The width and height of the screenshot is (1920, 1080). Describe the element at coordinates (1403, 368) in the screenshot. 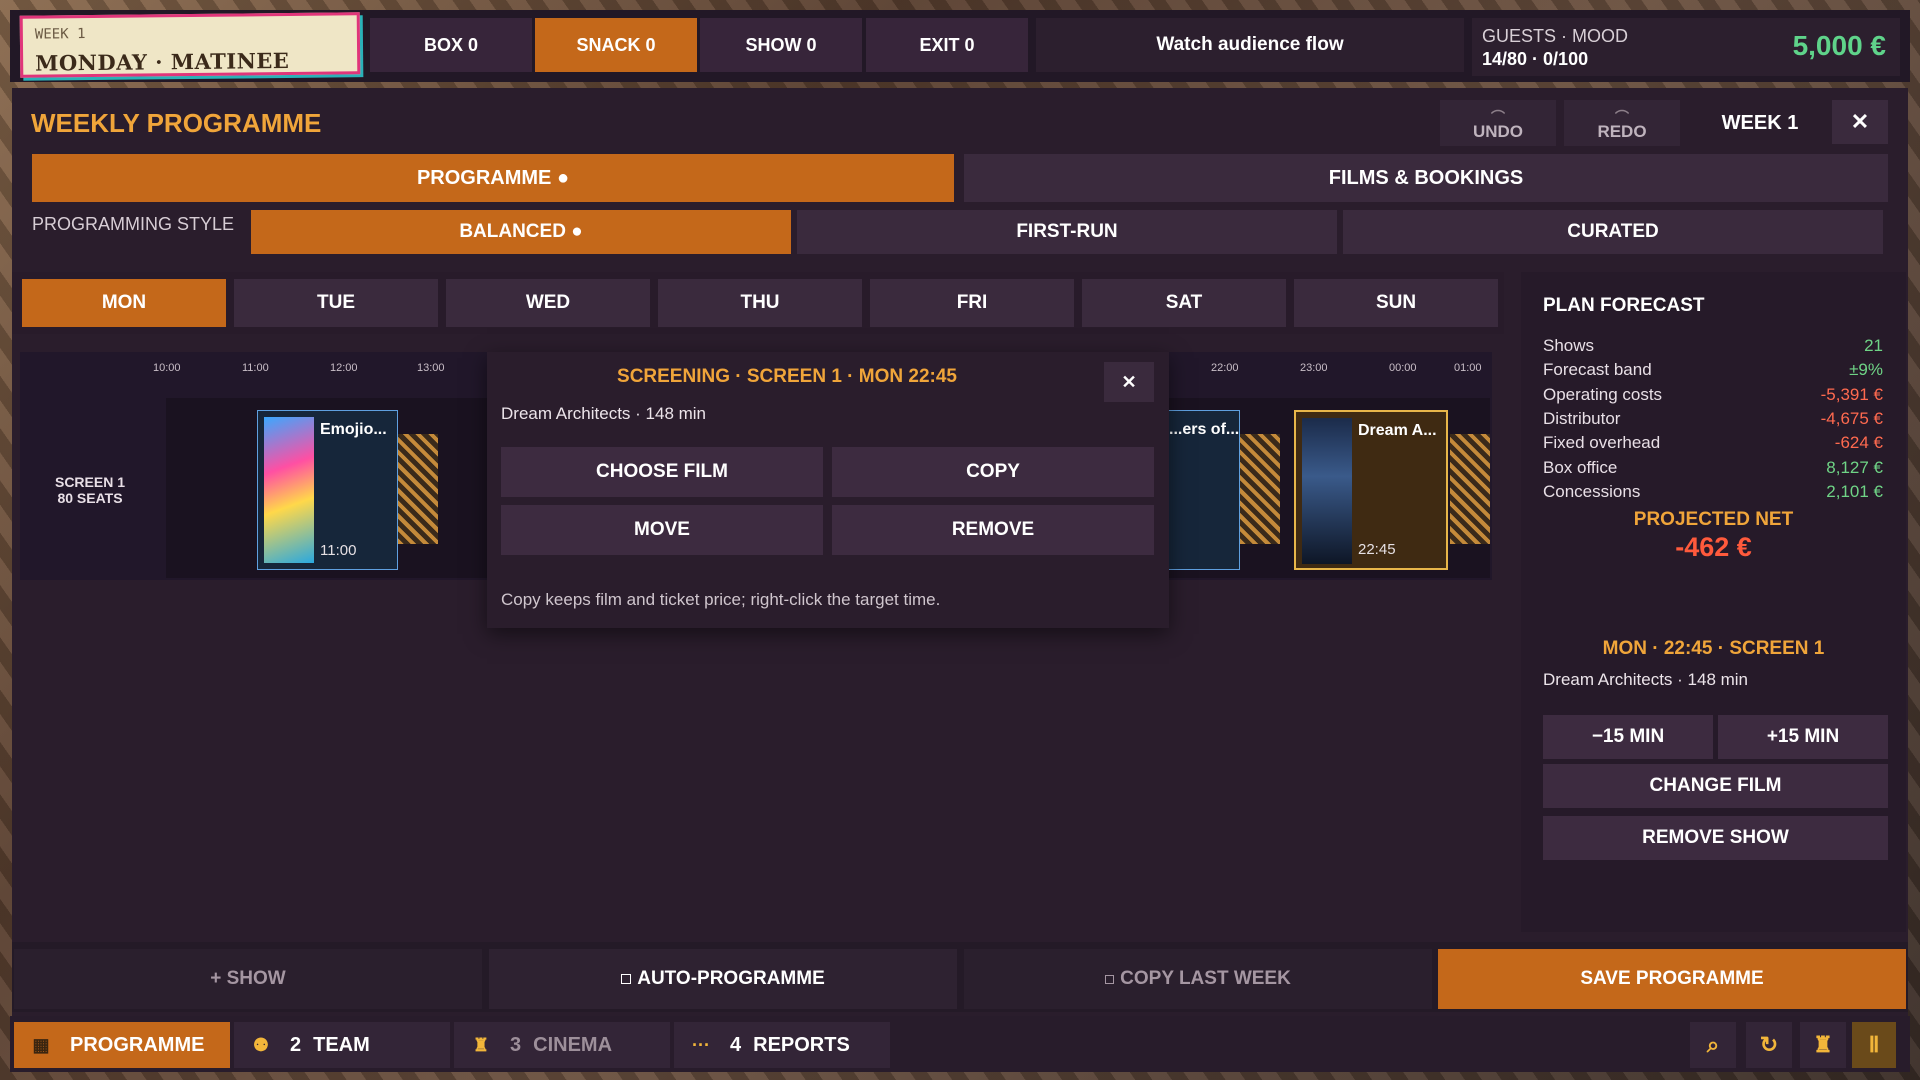

I see `time-tick: 00:00` at that location.